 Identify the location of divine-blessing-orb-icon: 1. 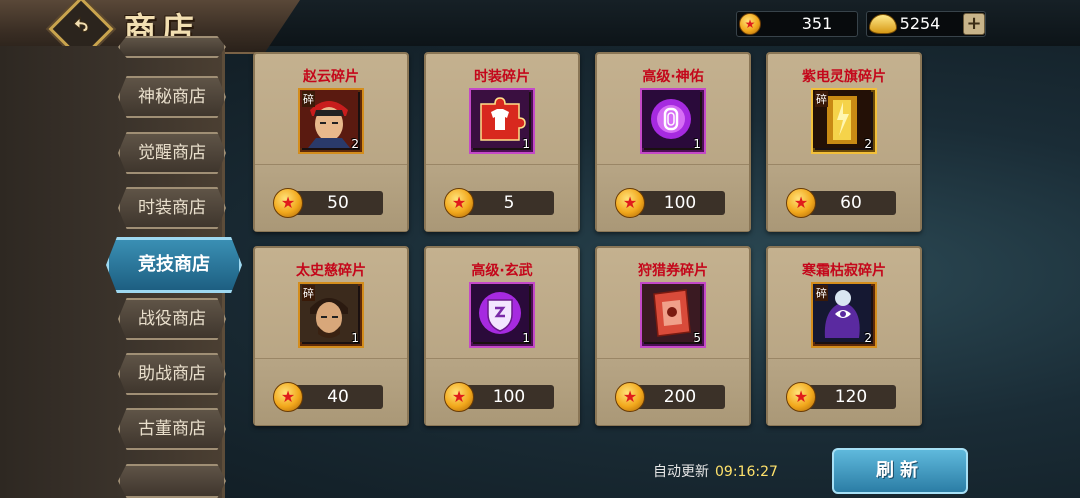
(673, 121).